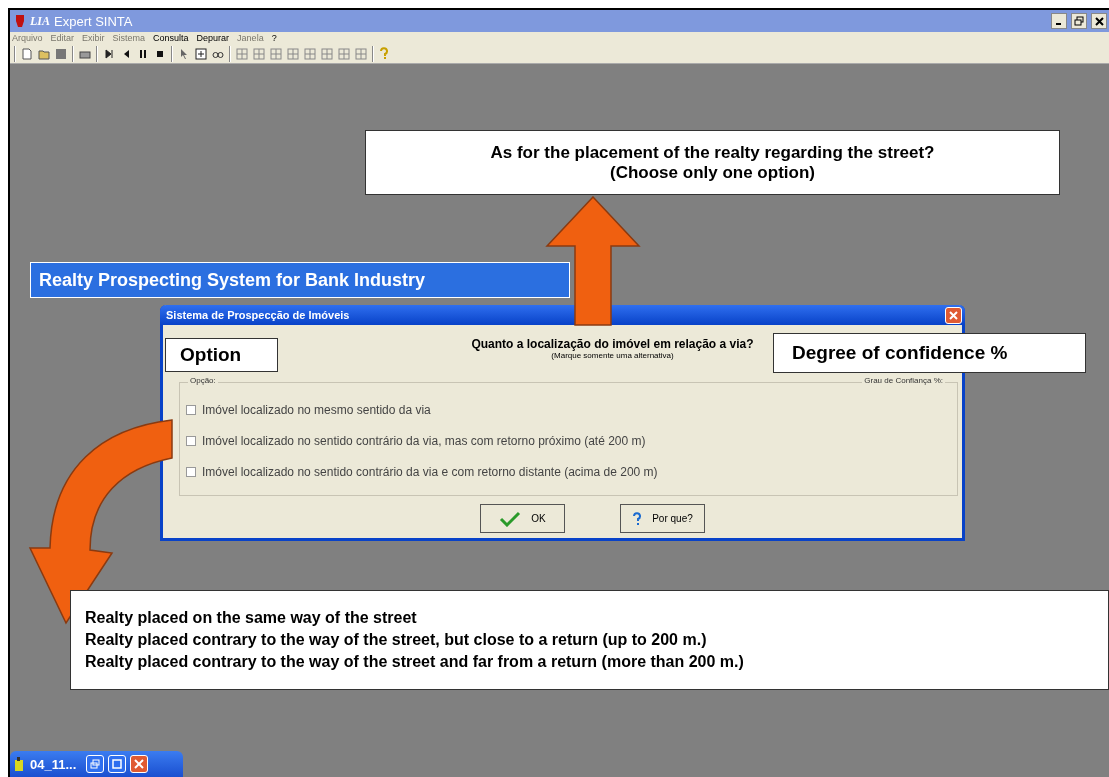 This screenshot has width=1109, height=777. Describe the element at coordinates (213, 38) in the screenshot. I see `menu-item: Depurar` at that location.